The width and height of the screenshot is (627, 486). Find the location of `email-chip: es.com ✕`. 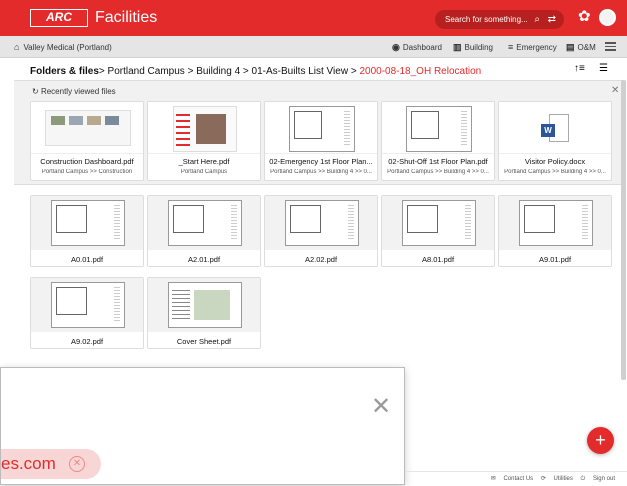

email-chip: es.com ✕ is located at coordinates (51, 464).